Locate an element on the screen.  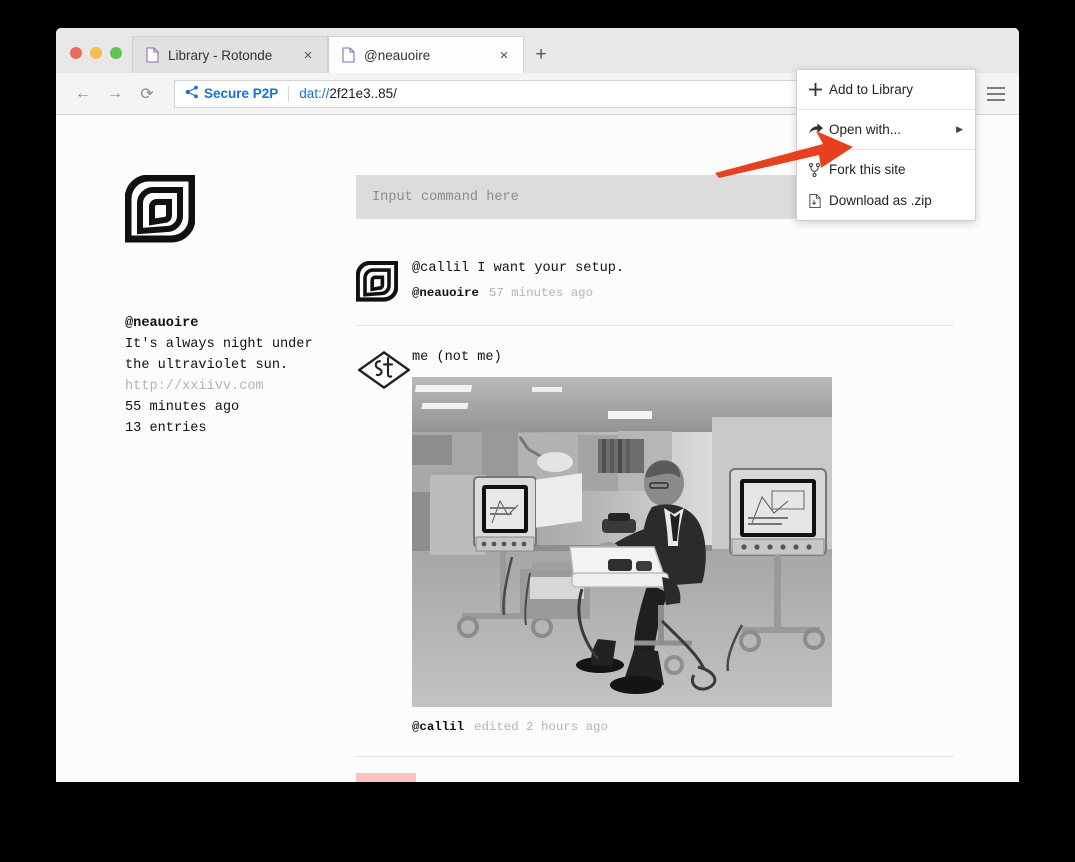
profile-bio-line-2: the ultraviolet sun. is located at coordinates (207, 365).